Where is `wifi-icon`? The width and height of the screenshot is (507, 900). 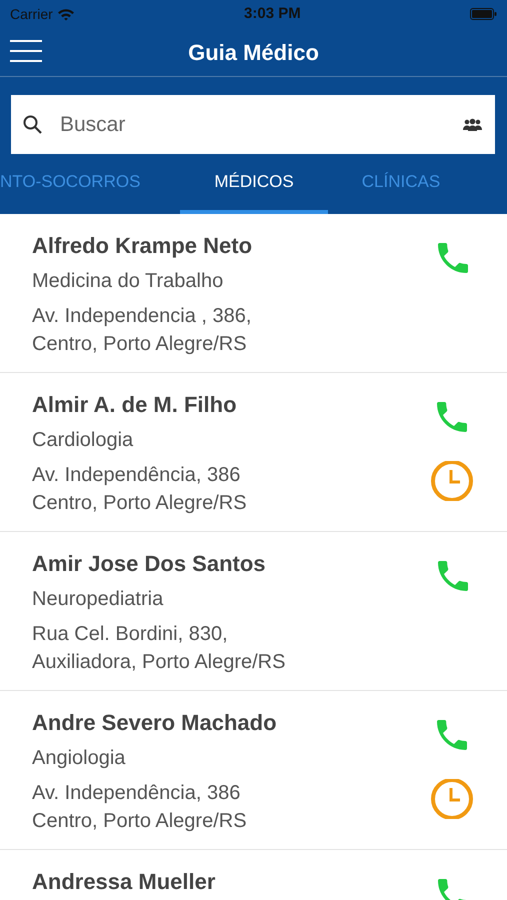
wifi-icon is located at coordinates (65, 14).